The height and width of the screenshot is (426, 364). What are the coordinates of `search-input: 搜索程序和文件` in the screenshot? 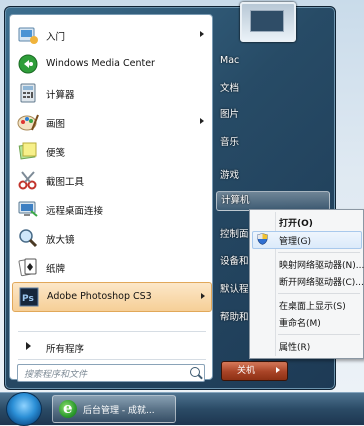 It's located at (111, 373).